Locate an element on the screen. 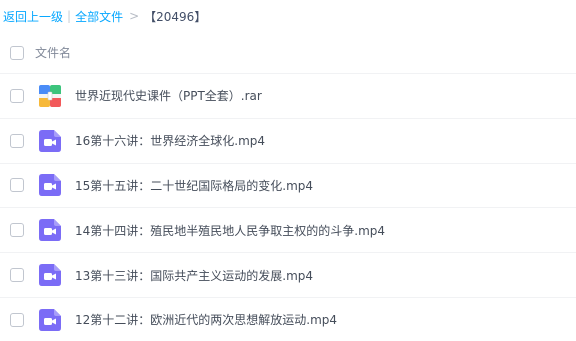  file-row: 14第十四讲：殖民地半殖民地人民争取主权的的斗争.mp4 is located at coordinates (288, 231).